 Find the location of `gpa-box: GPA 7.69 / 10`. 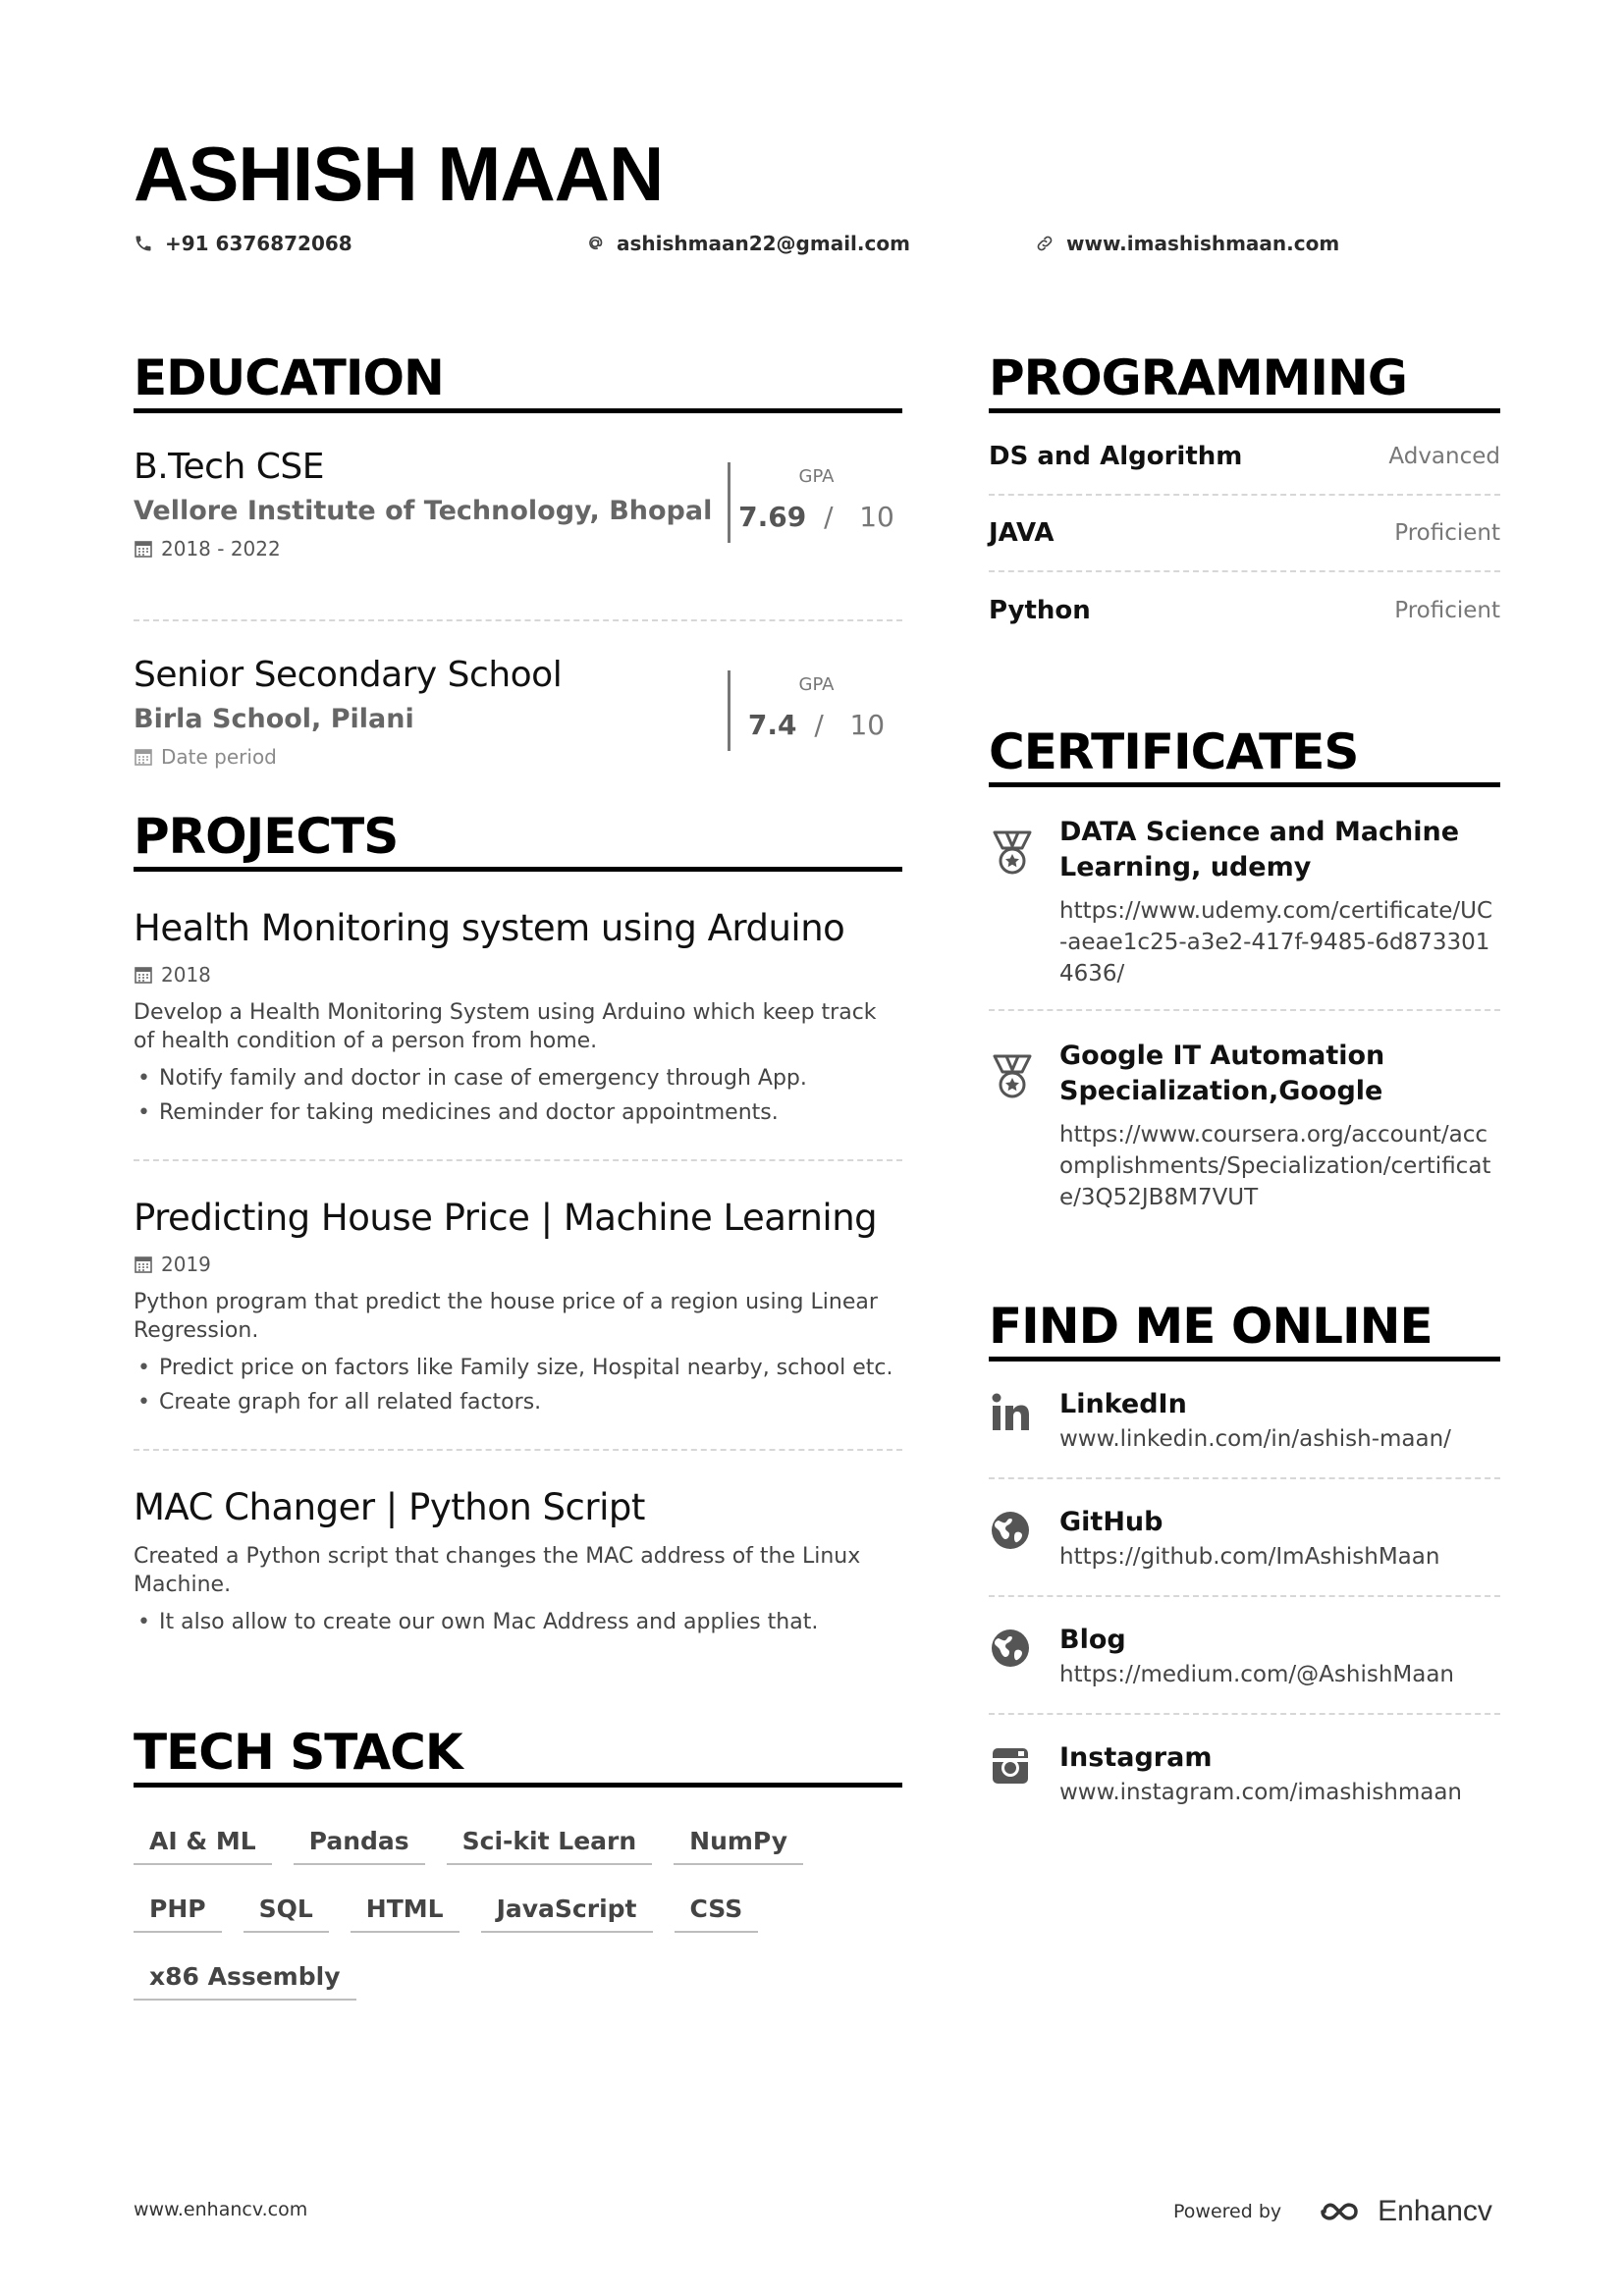

gpa-box: GPA 7.69 / 10 is located at coordinates (815, 502).